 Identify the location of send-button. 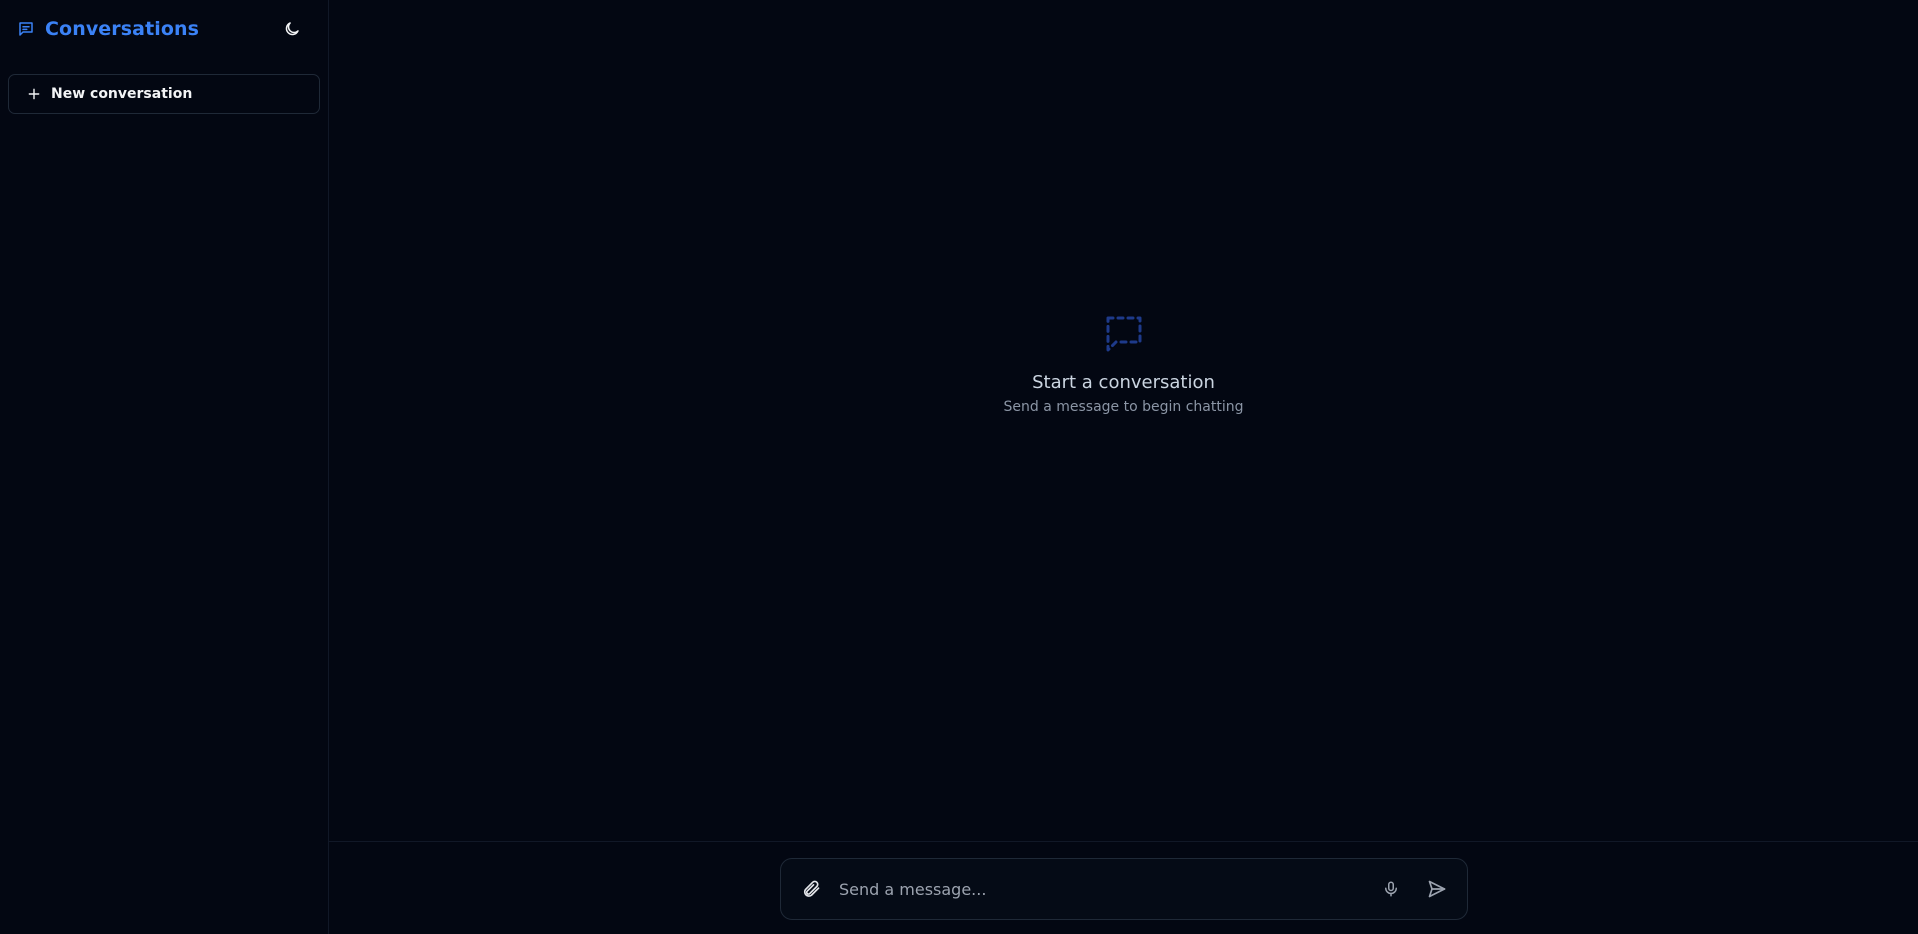
(1437, 889).